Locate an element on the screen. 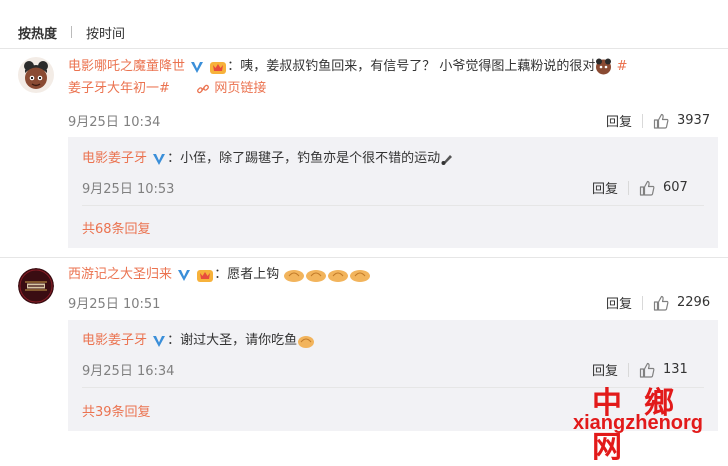  like-count: 131 is located at coordinates (675, 369).